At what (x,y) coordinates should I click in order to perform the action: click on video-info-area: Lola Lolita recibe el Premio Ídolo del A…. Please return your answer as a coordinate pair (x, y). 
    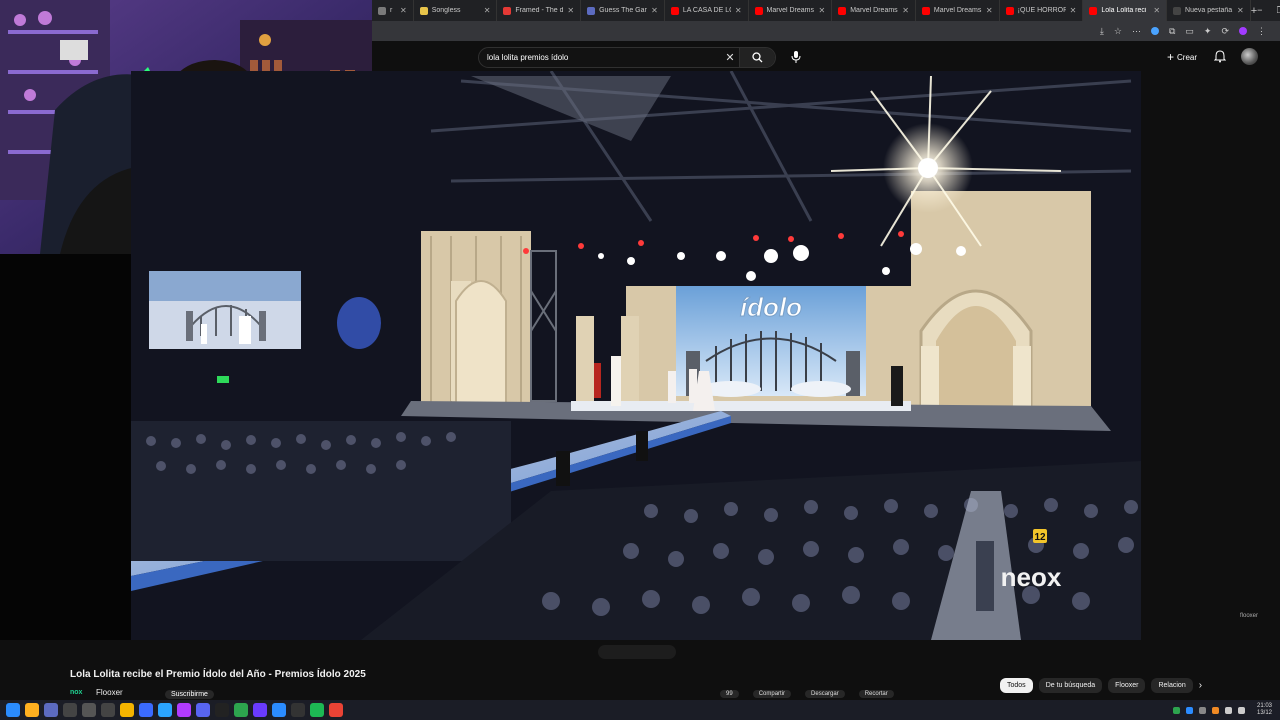
    Looking at the image, I should click on (640, 670).